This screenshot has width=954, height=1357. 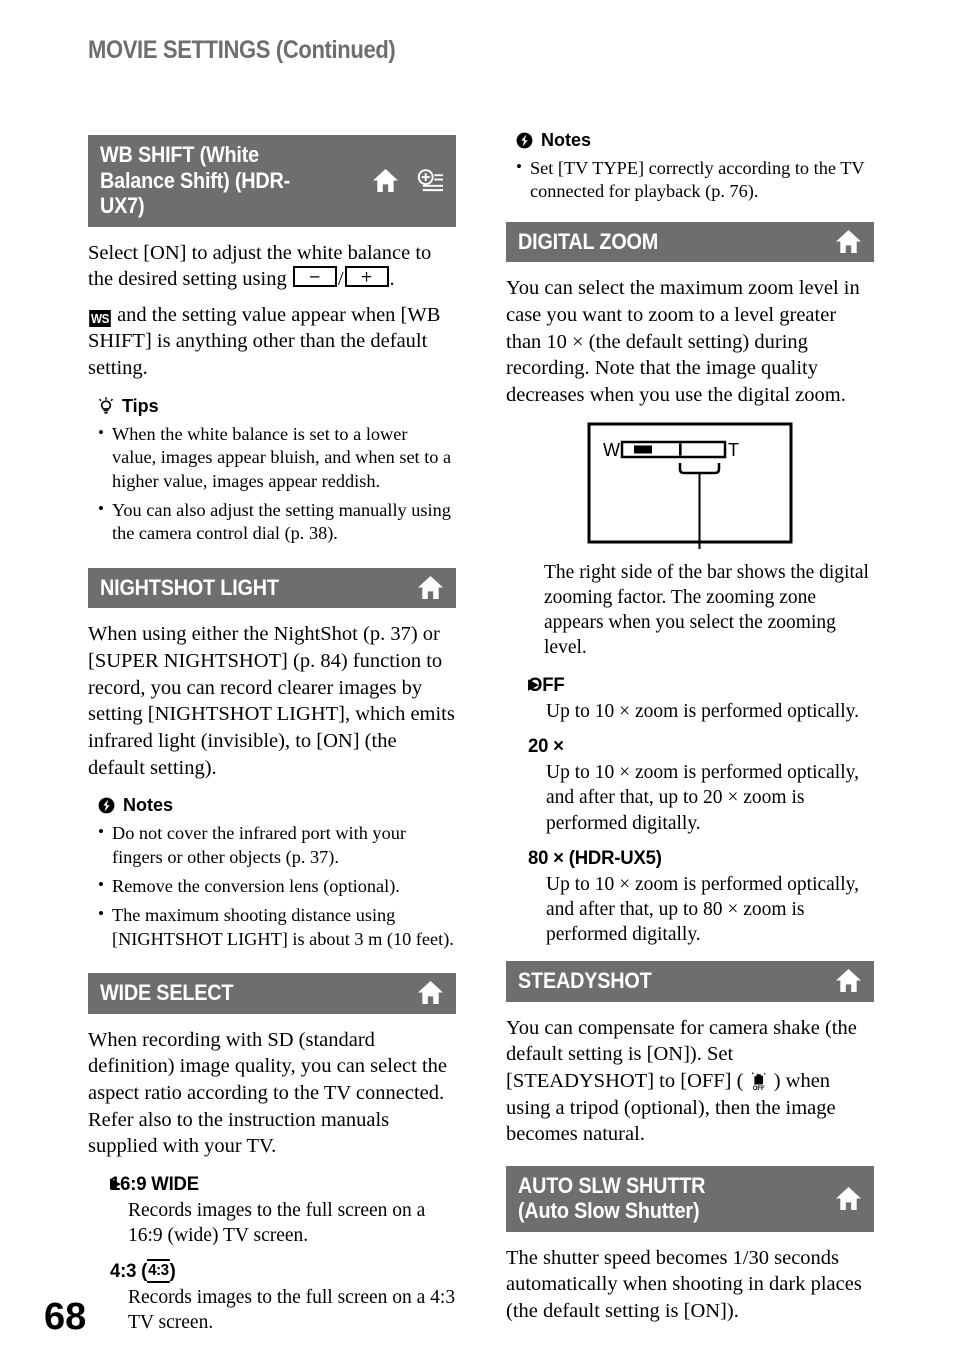 I want to click on wb-shift-text-b: ., so click(x=392, y=279).